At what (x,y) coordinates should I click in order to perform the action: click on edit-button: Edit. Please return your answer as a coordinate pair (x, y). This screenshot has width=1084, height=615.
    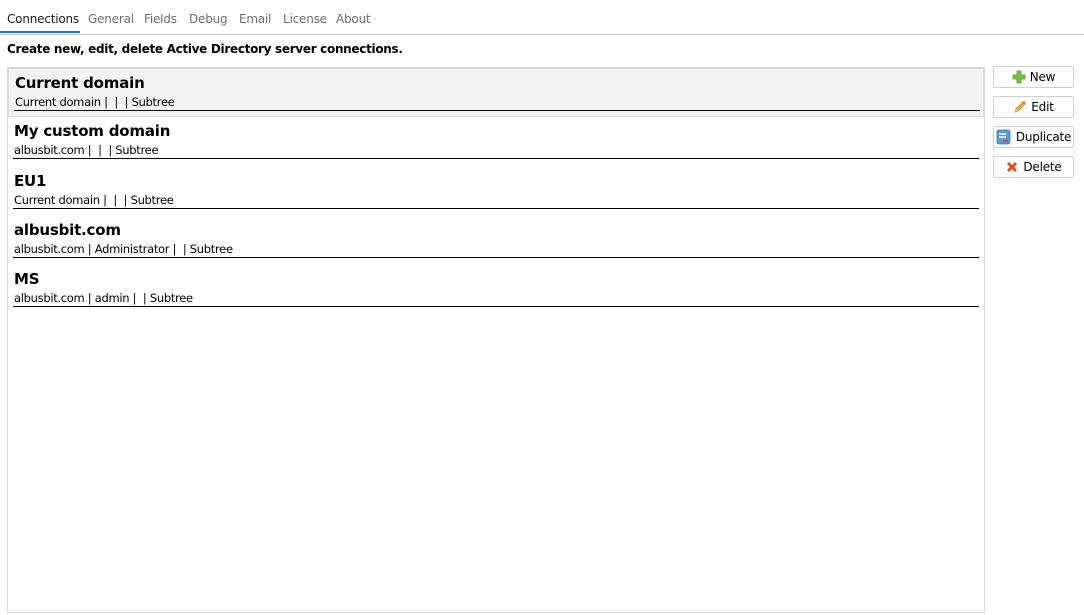
    Looking at the image, I should click on (1033, 107).